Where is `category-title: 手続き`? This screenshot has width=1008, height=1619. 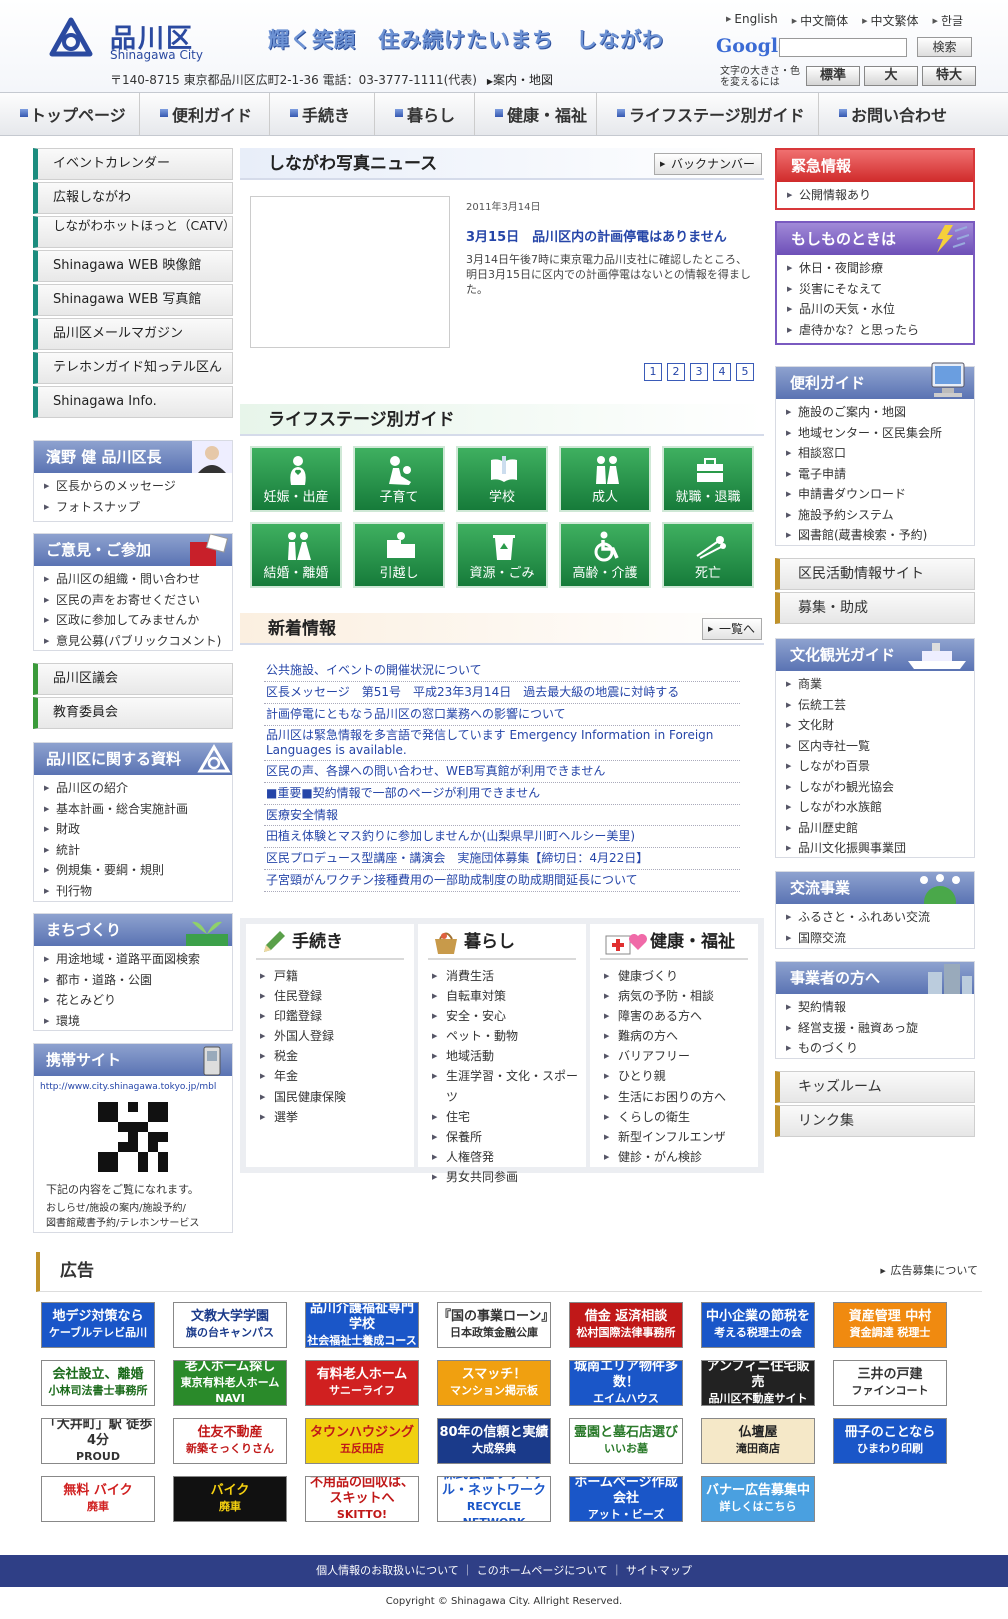 category-title: 手続き is located at coordinates (330, 942).